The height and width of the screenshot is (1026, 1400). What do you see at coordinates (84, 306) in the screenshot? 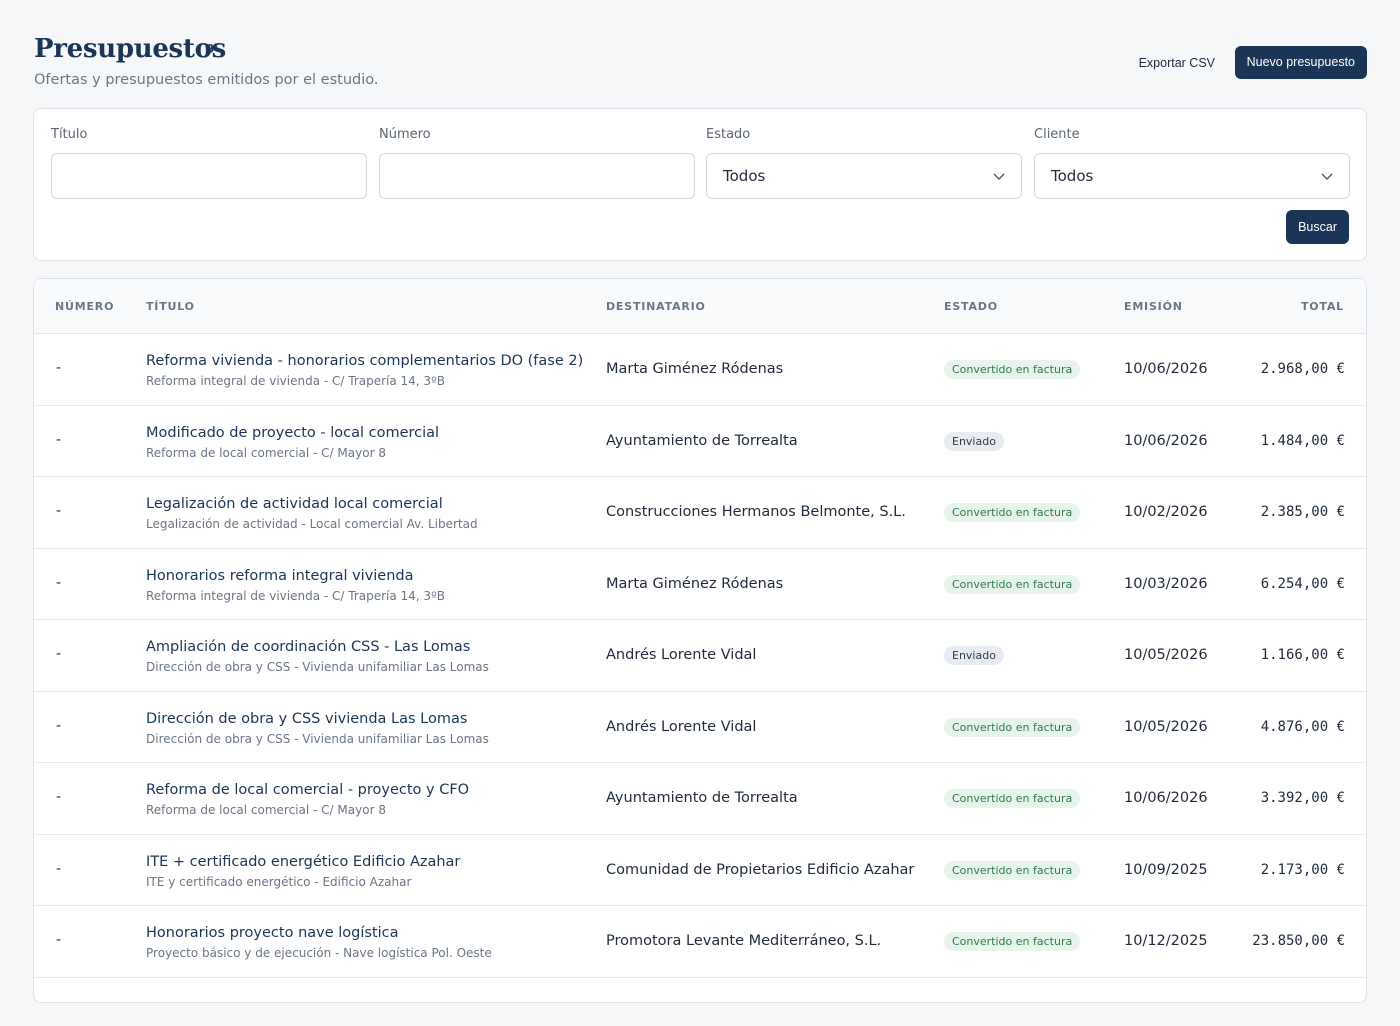
I see `column-header-number: NÚMERO` at bounding box center [84, 306].